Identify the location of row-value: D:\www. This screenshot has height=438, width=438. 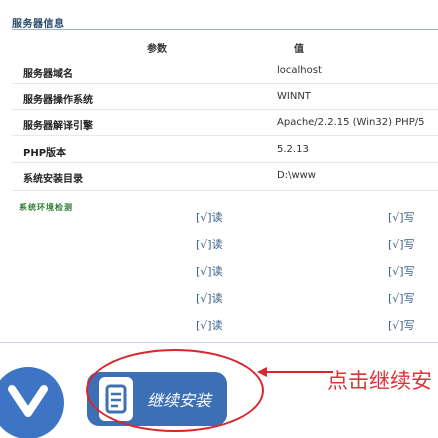
(296, 175).